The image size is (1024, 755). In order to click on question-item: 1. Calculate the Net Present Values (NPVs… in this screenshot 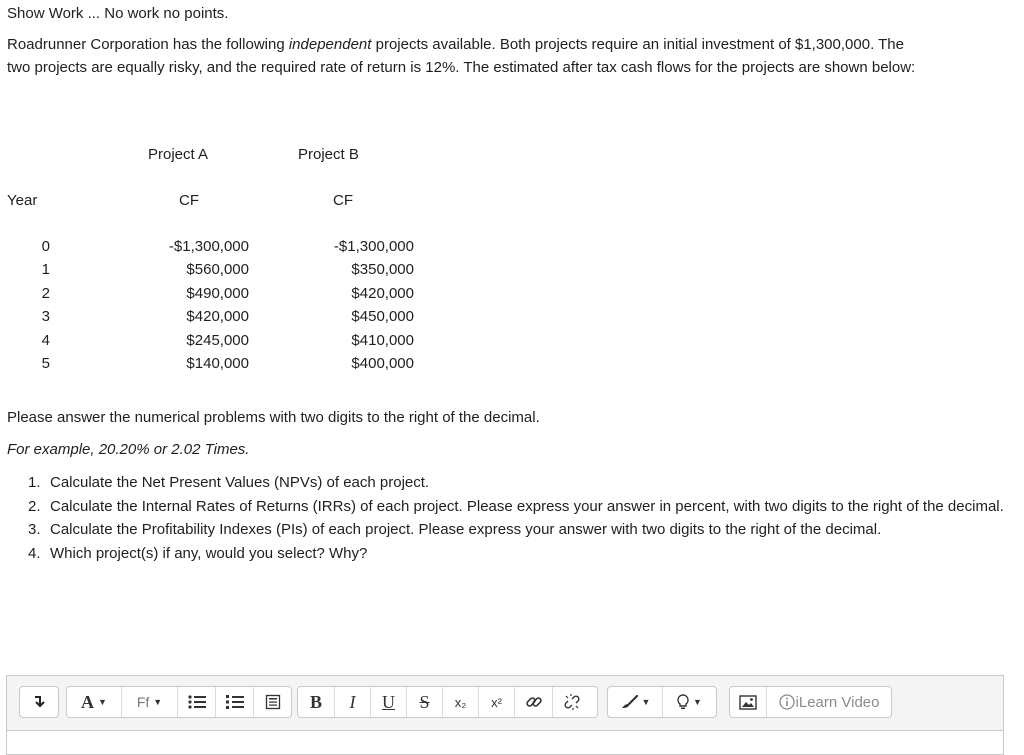, I will do `click(518, 483)`.